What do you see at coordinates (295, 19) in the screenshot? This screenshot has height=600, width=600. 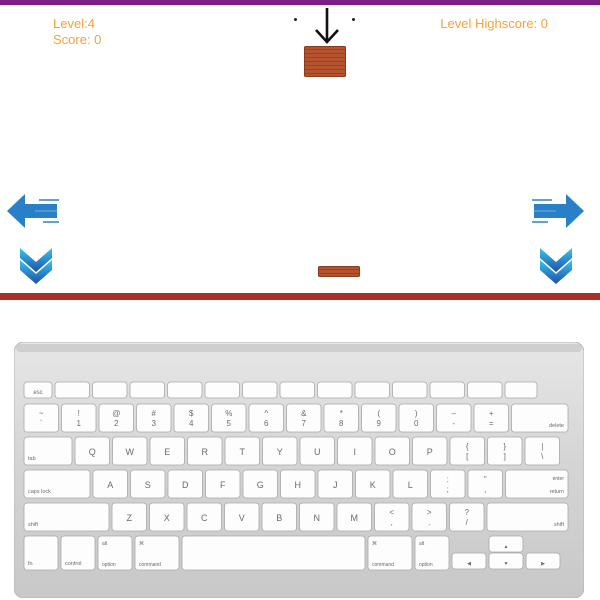 I see `dot-left` at bounding box center [295, 19].